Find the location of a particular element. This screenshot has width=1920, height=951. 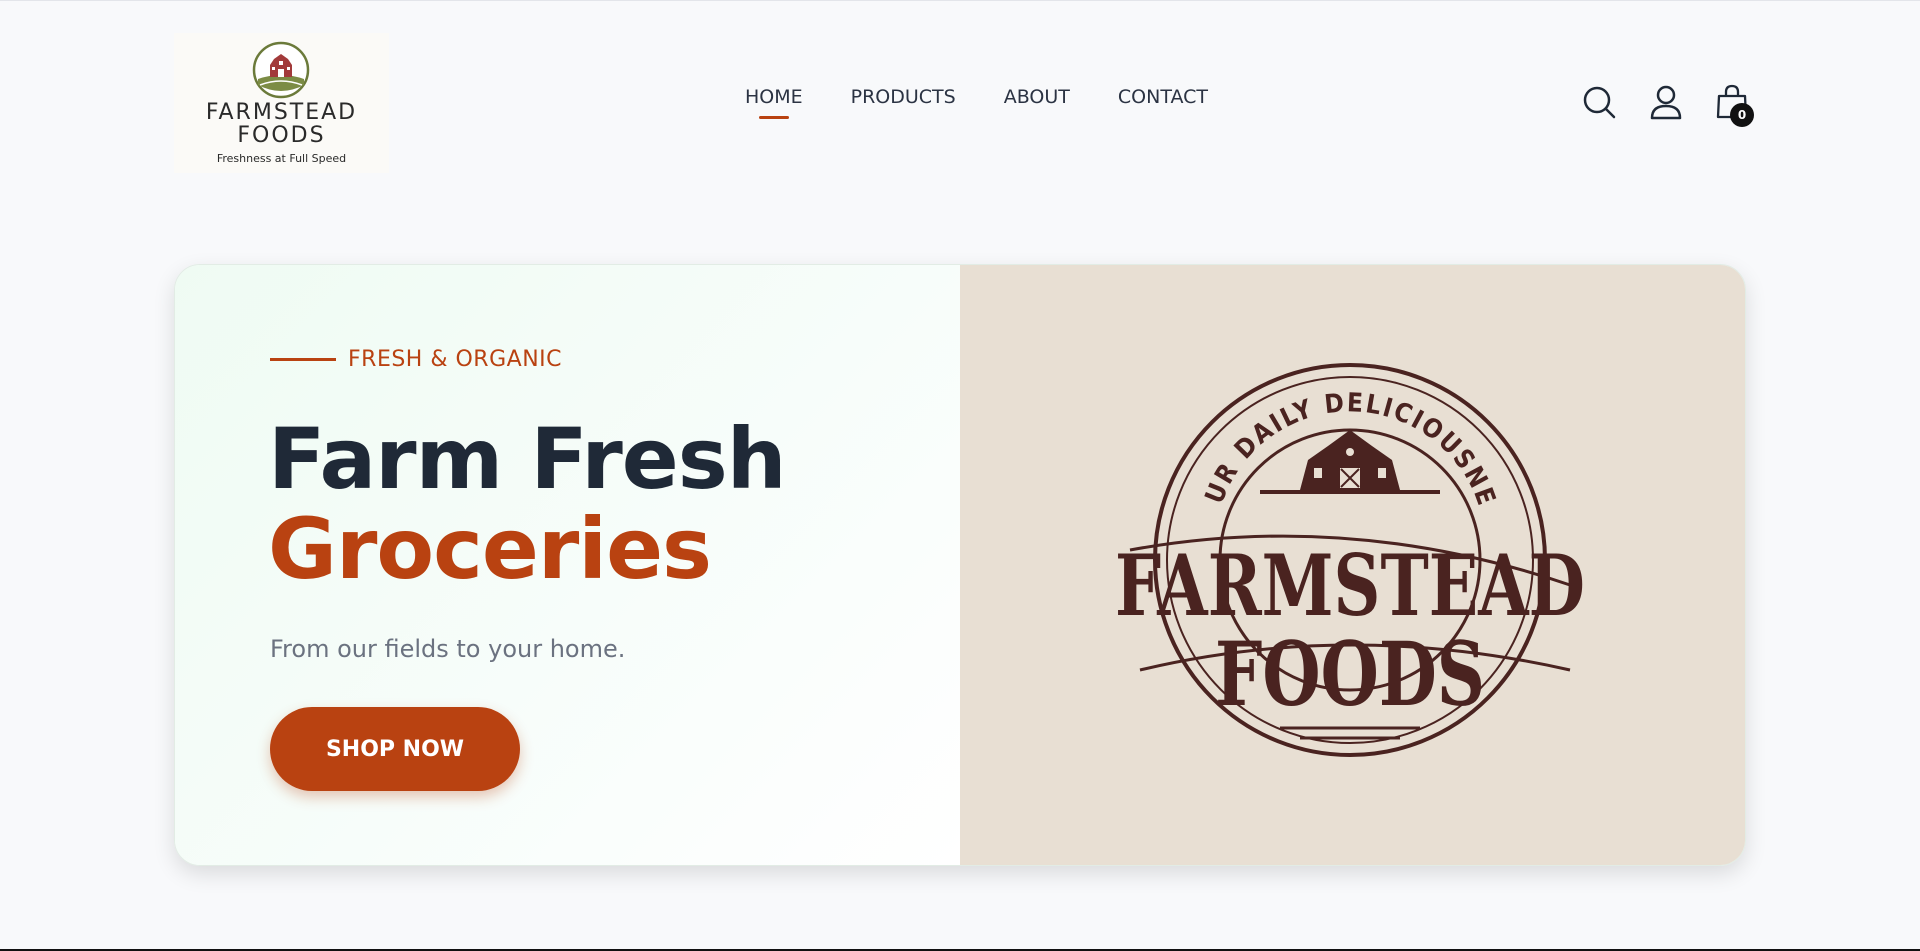

top-border is located at coordinates (960, 0).